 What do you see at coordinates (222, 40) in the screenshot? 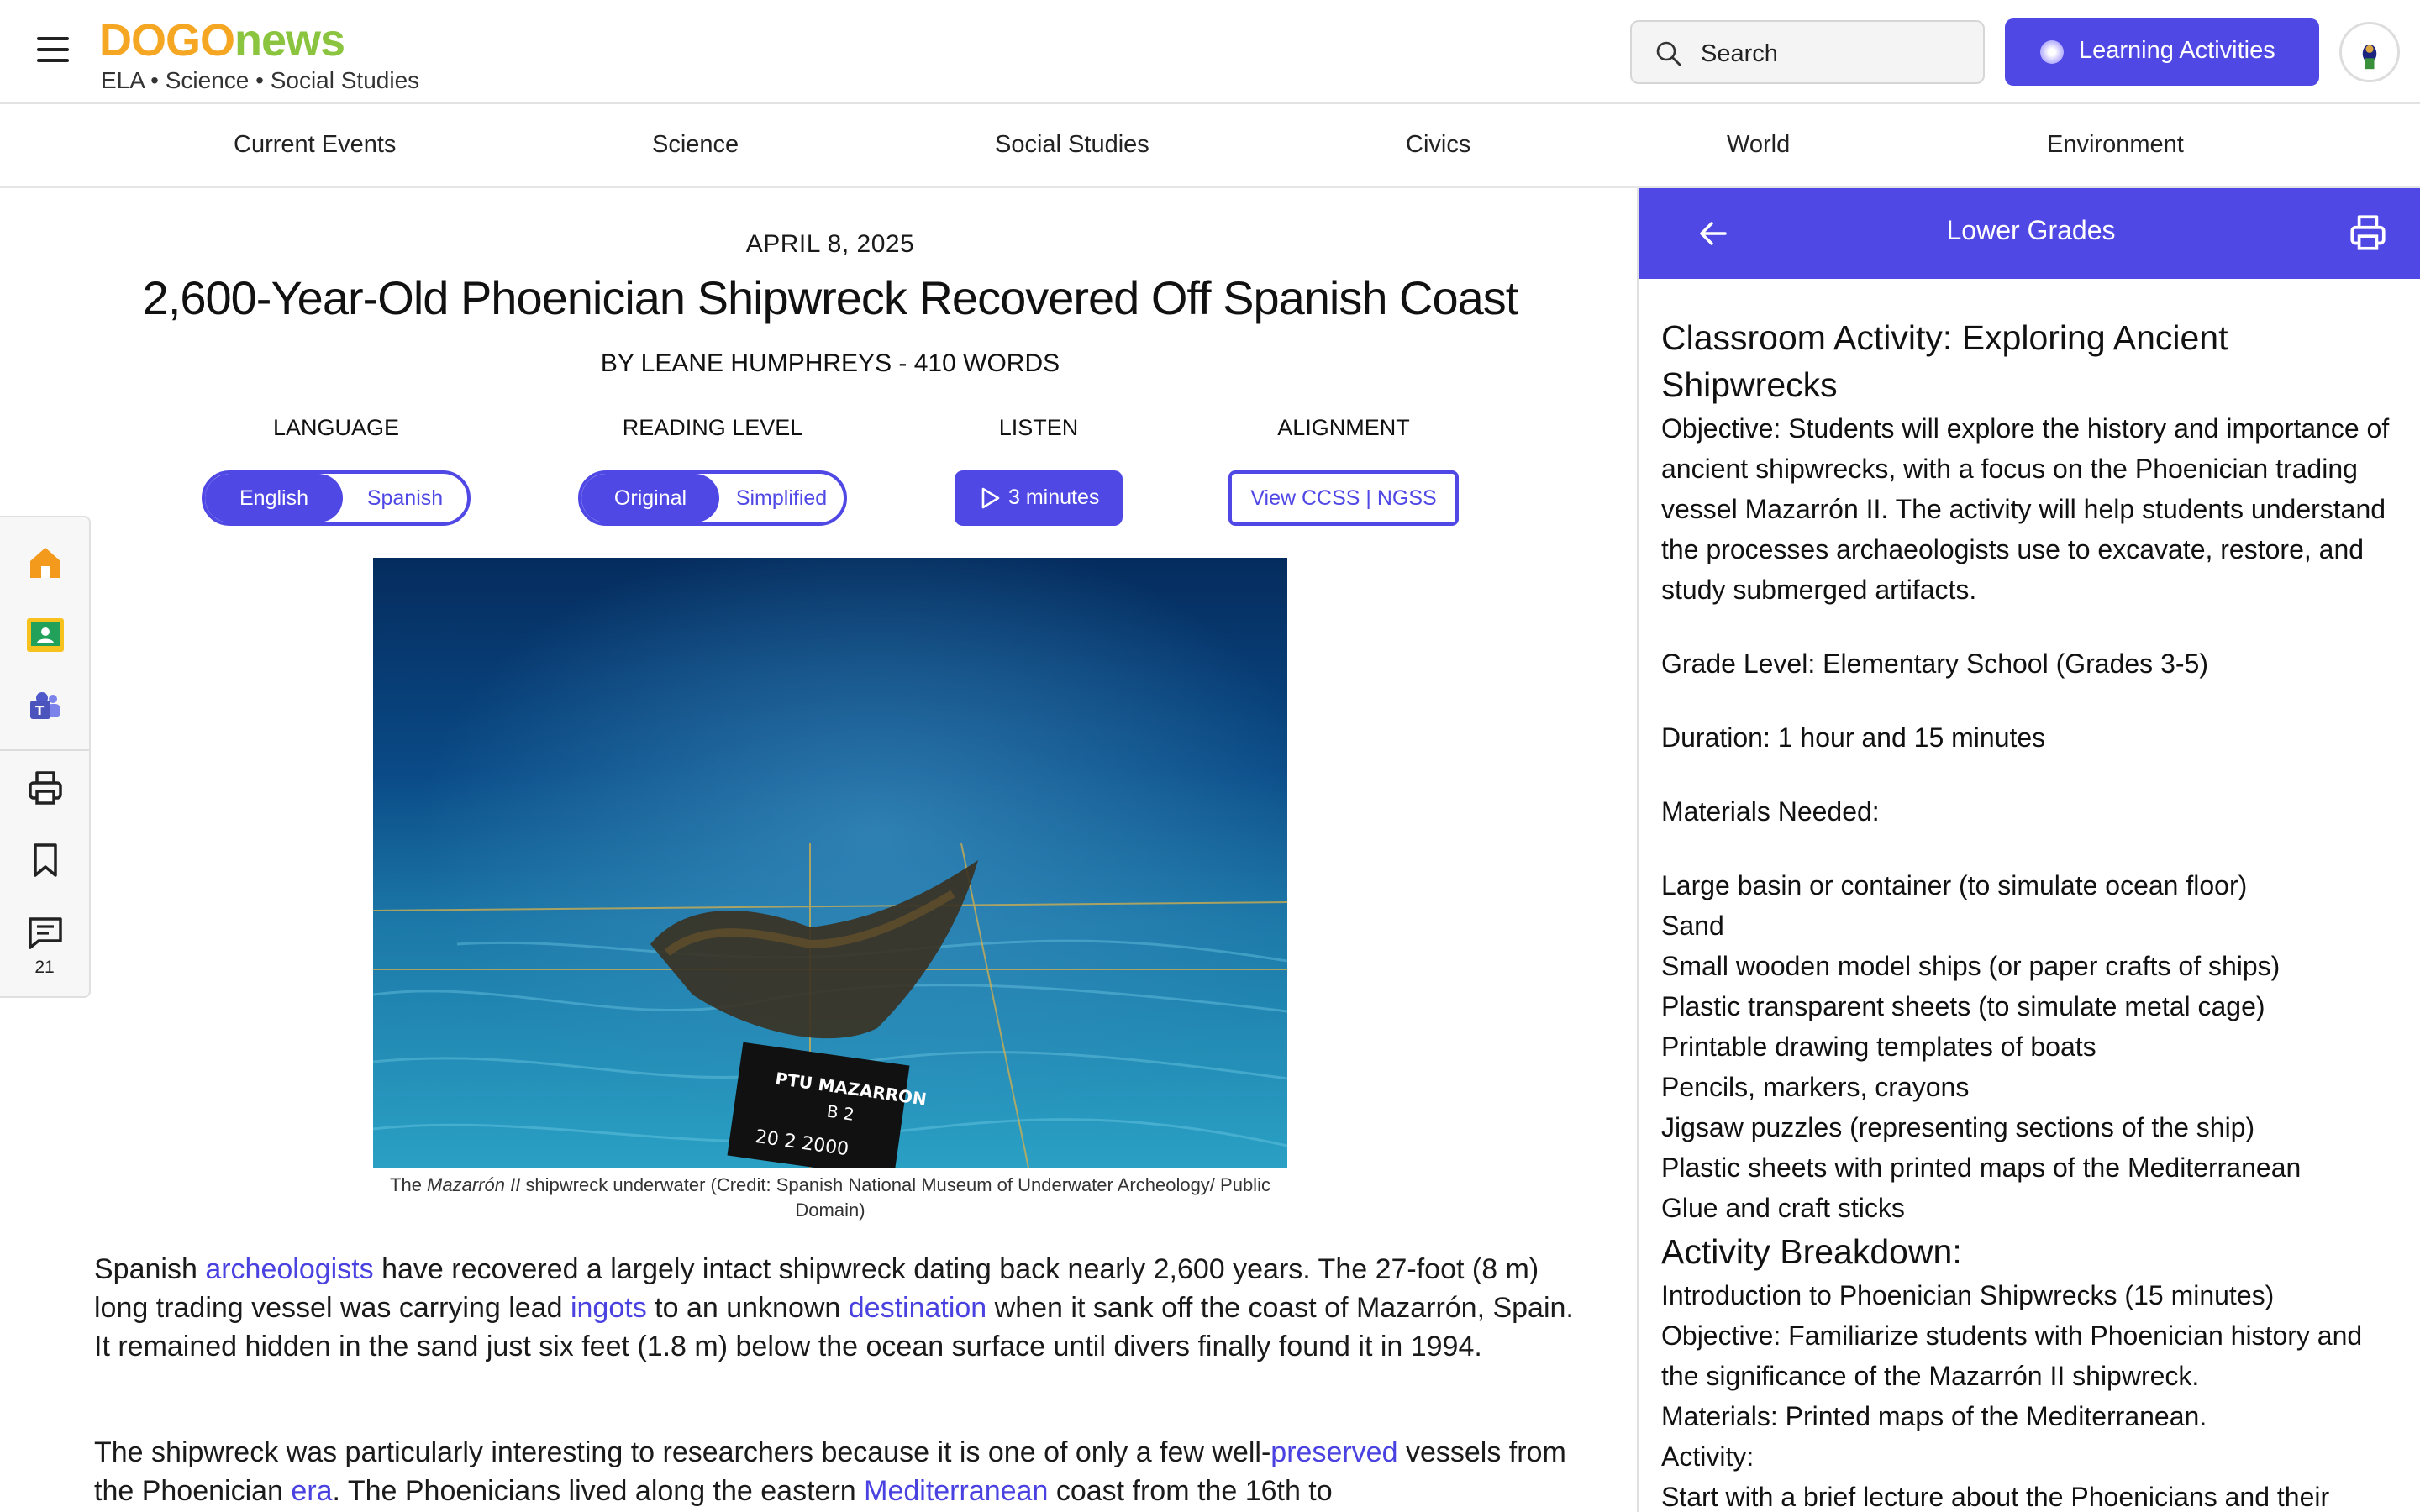
I see `site-logo: DOGOnews` at bounding box center [222, 40].